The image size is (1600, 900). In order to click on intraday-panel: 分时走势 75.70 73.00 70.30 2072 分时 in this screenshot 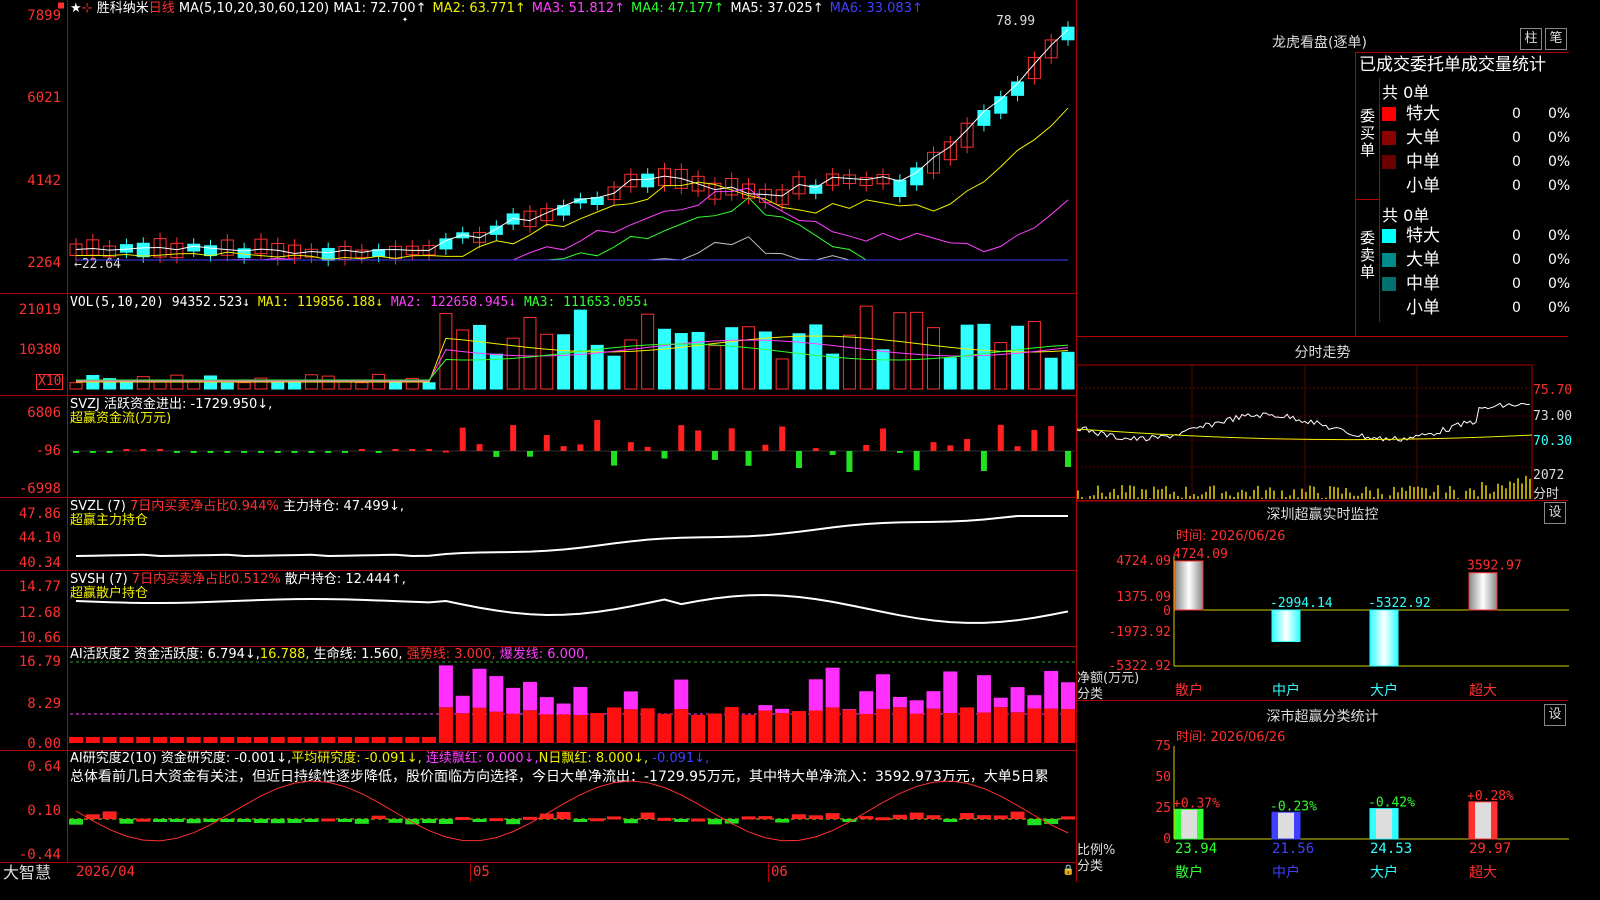, I will do `click(1324, 419)`.